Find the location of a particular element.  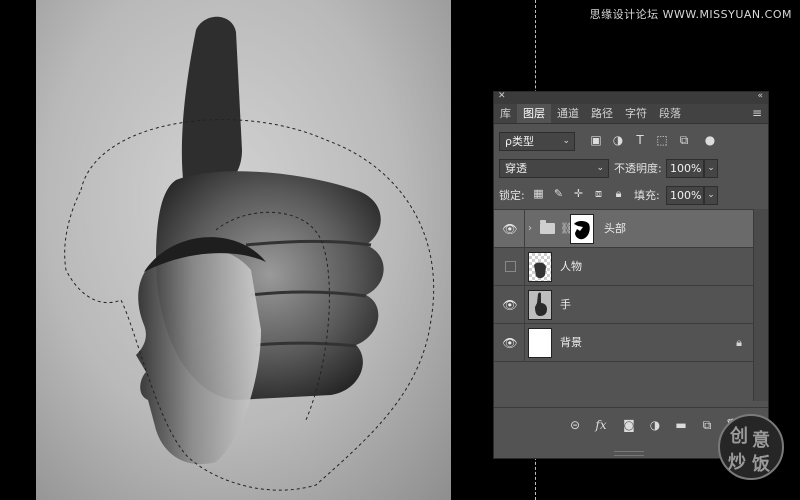

opacity-chevron-icon: ⌄ is located at coordinates (711, 168).